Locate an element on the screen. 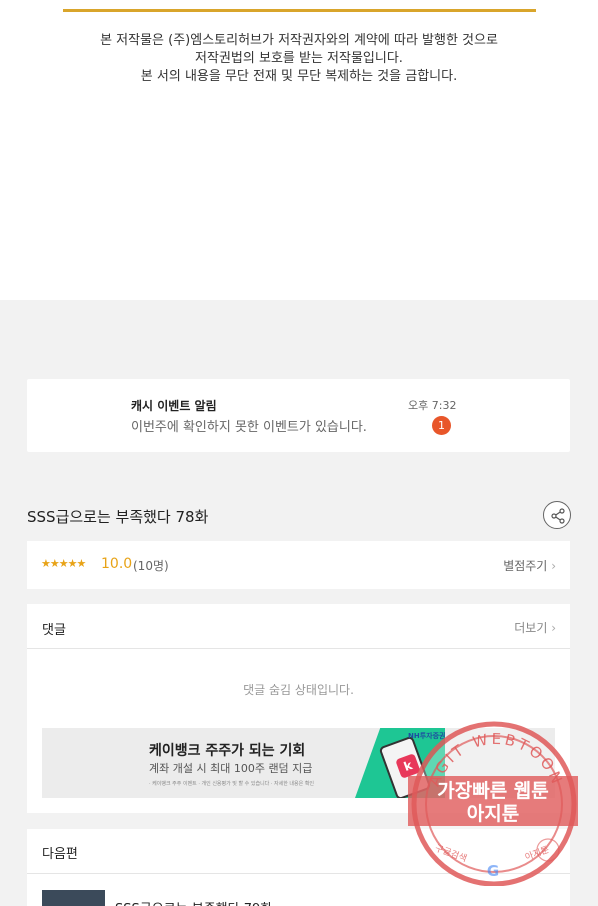 The image size is (598, 906). comments-title: 댓글 is located at coordinates (54, 630).